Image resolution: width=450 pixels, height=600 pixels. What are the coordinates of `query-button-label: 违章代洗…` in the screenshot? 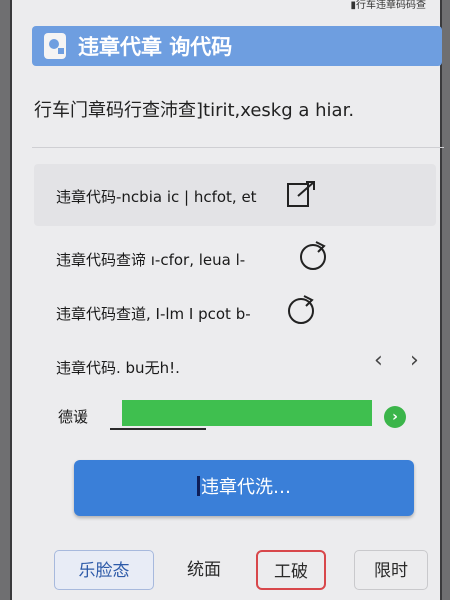 It's located at (246, 487).